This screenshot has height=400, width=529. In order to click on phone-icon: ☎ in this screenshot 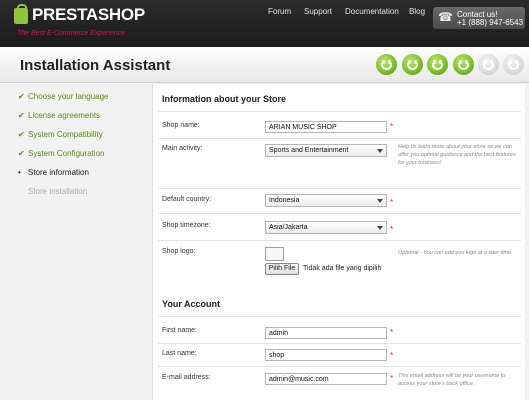, I will do `click(445, 17)`.